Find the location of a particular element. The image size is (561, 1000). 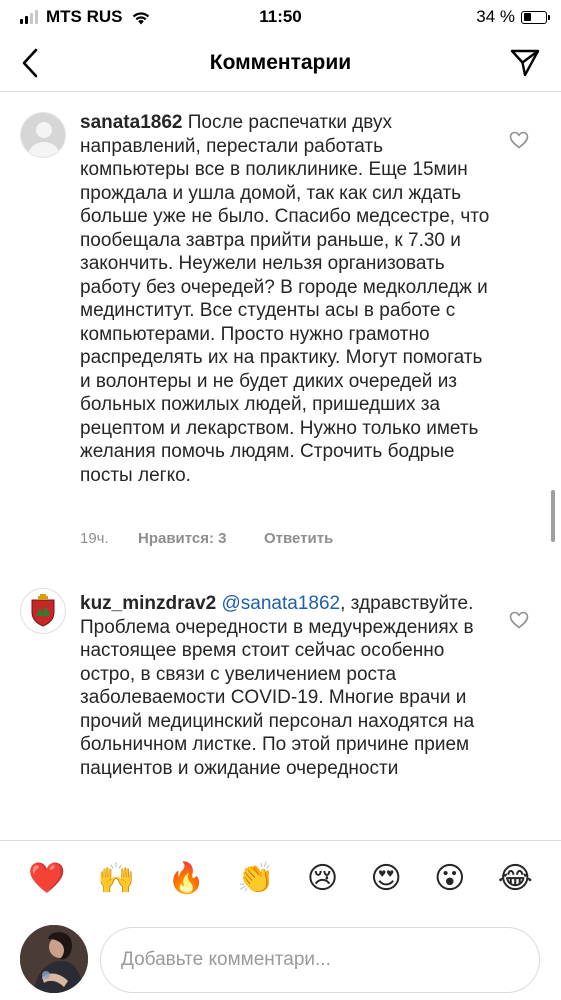

coat-of-arms-icon is located at coordinates (43, 610).